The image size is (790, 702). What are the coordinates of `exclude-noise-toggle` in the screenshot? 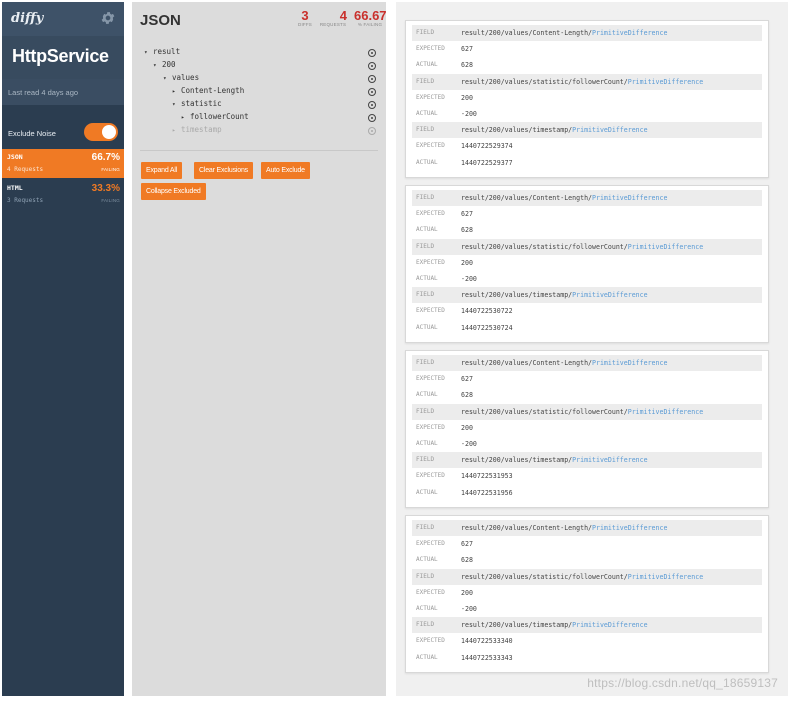 It's located at (101, 132).